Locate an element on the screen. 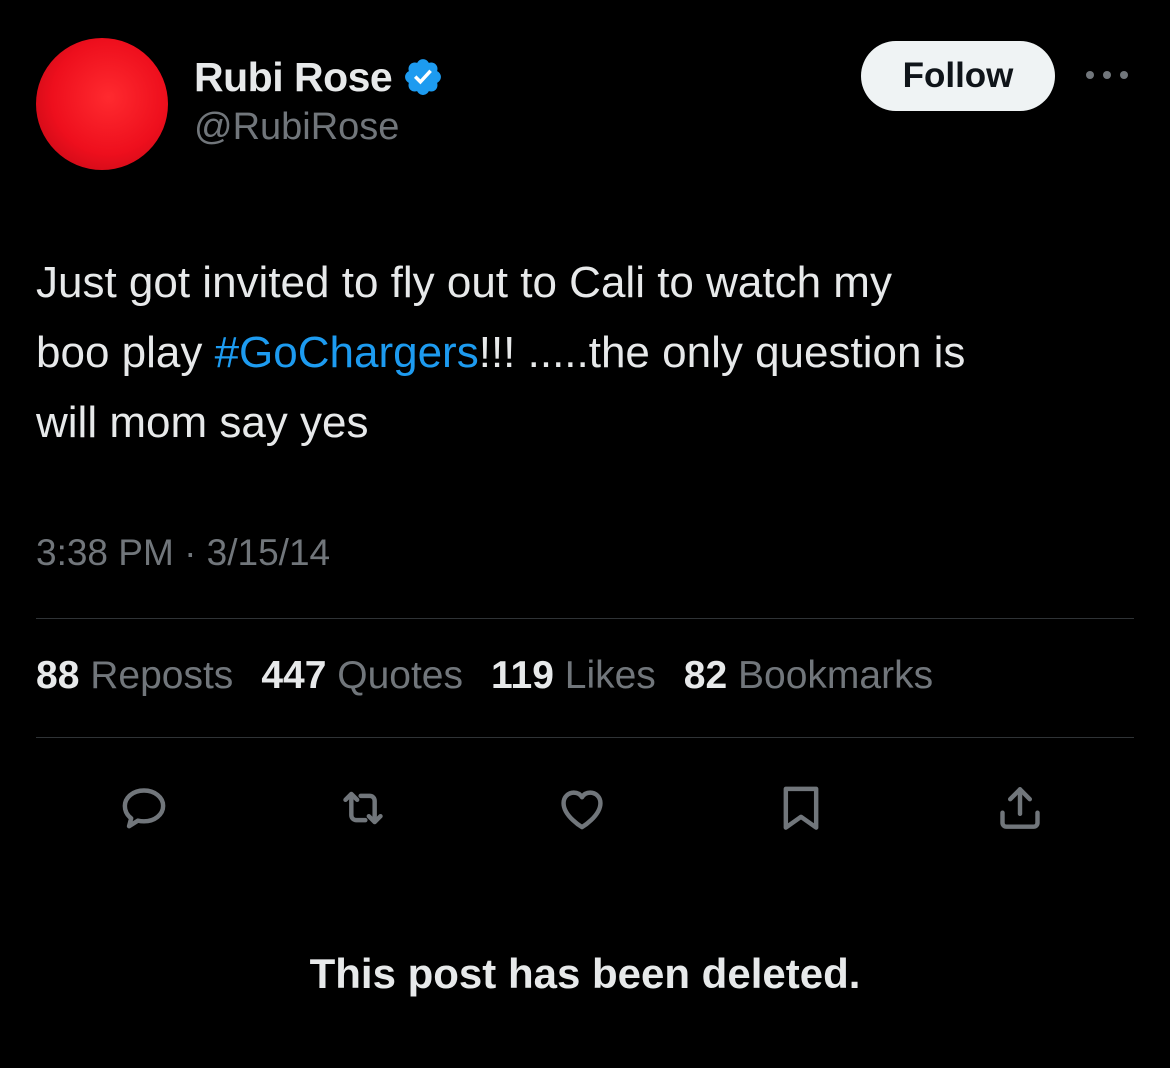 The image size is (1170, 1068). quotes-label: Quotes is located at coordinates (400, 675).